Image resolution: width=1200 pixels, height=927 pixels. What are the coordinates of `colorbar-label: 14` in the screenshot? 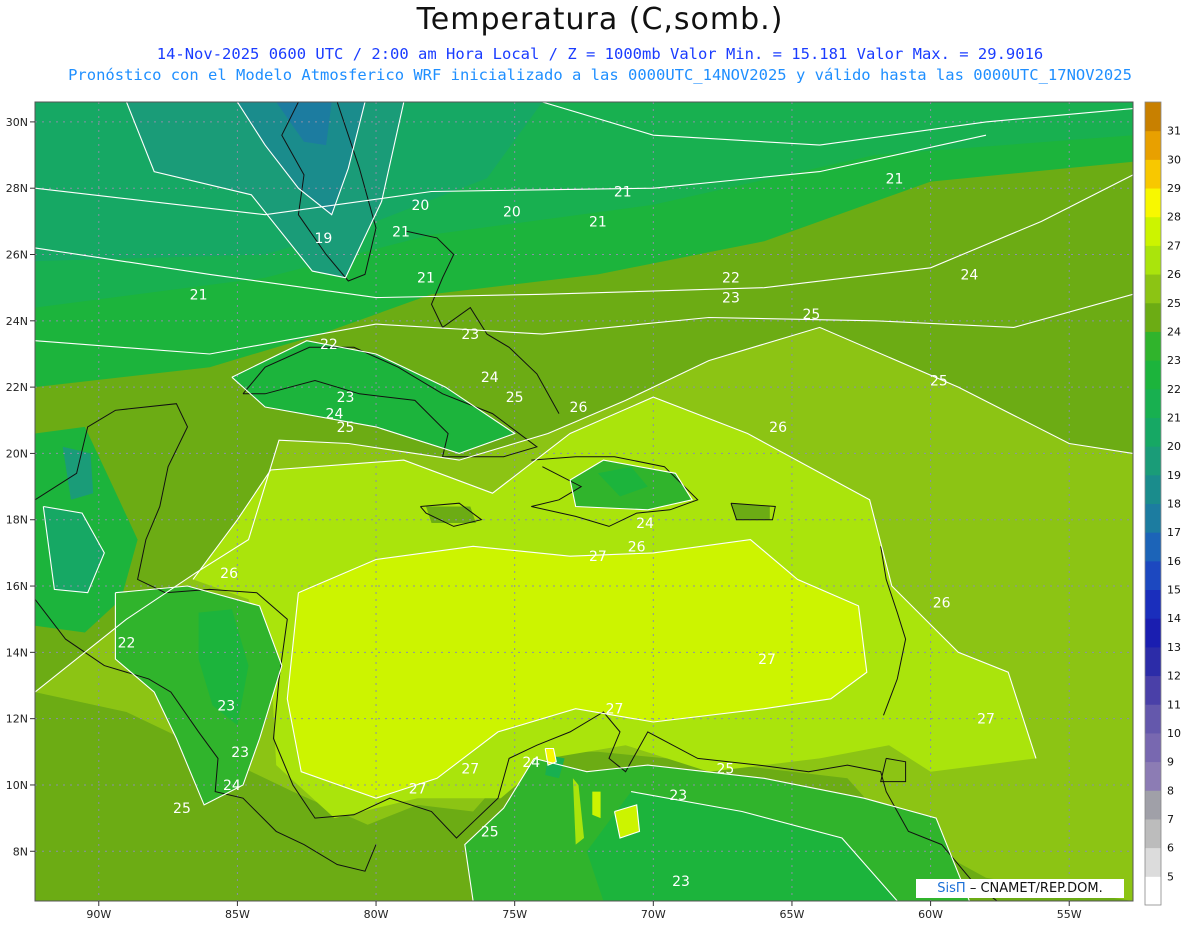 It's located at (1174, 618).